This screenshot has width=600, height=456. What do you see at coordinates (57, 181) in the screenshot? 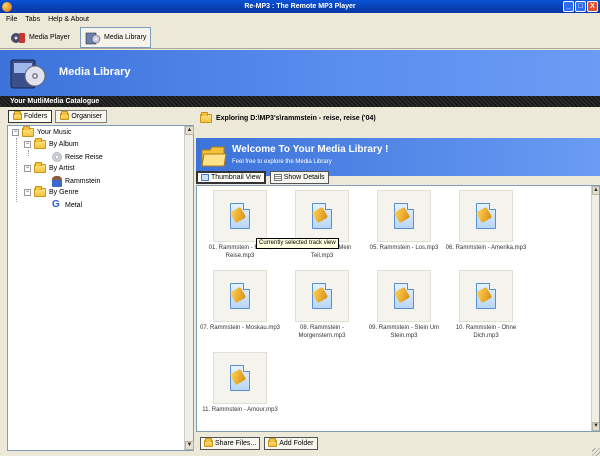
I see `artist-icon` at bounding box center [57, 181].